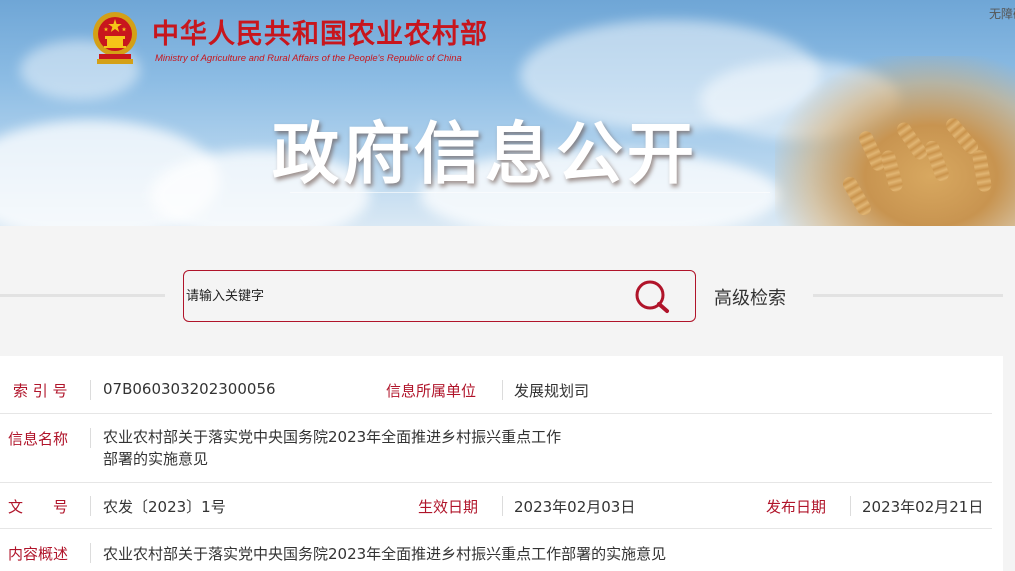 The width and height of the screenshot is (1015, 571). Describe the element at coordinates (38, 554) in the screenshot. I see `summary-label: 内容概述` at that location.